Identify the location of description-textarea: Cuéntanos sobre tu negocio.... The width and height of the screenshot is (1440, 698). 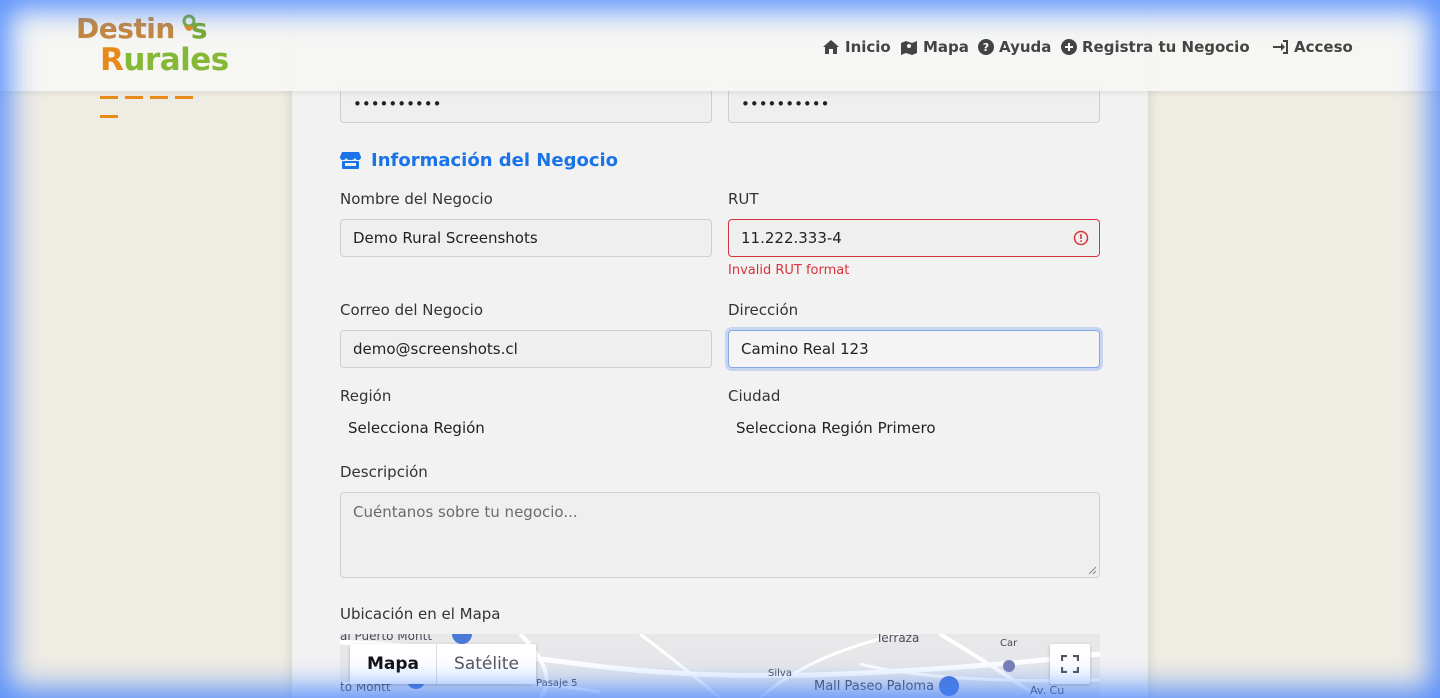
(720, 535).